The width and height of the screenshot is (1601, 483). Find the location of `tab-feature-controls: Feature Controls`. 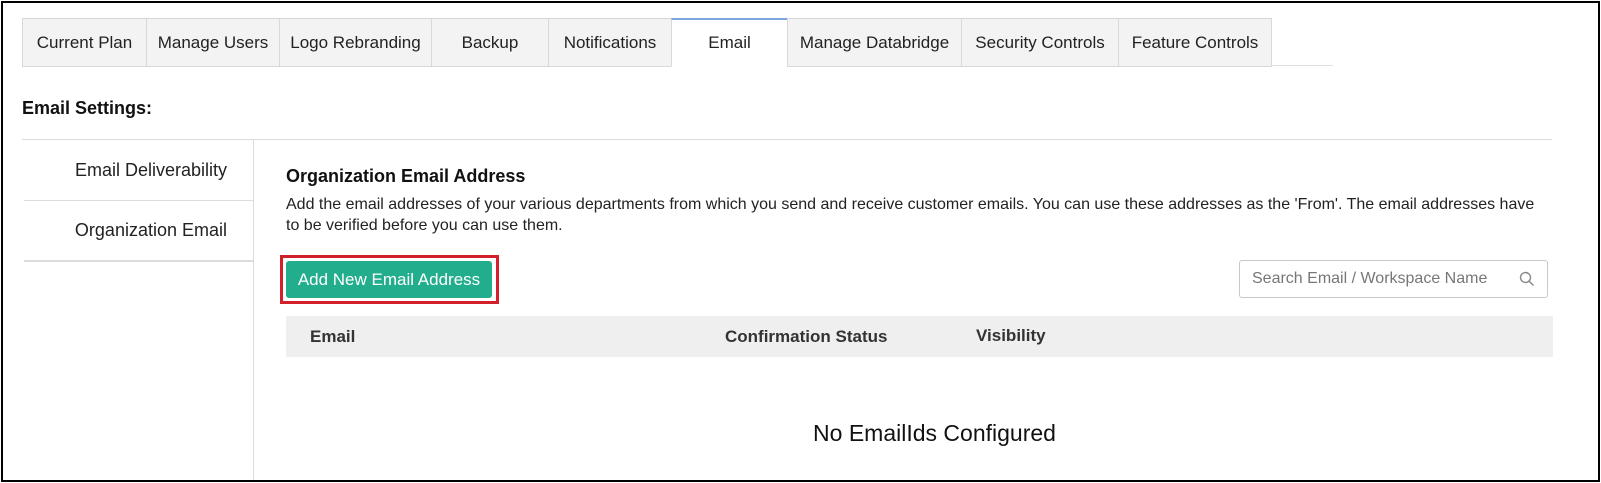

tab-feature-controls: Feature Controls is located at coordinates (1195, 43).